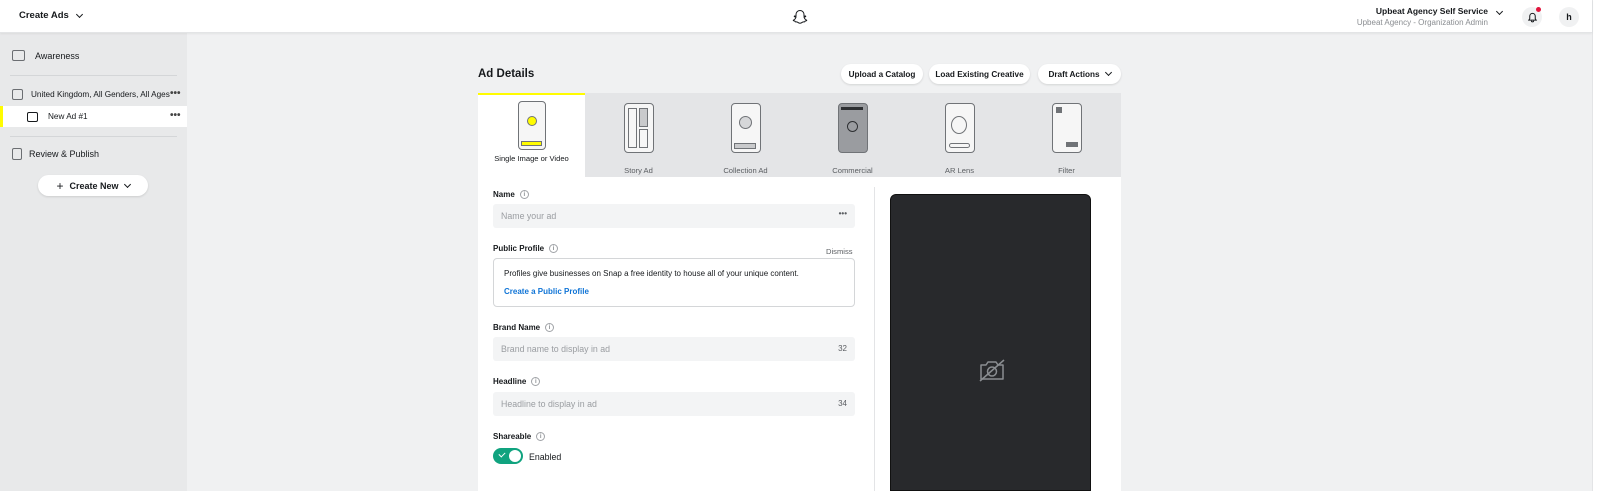 This screenshot has height=491, width=1600. Describe the element at coordinates (68, 116) in the screenshot. I see `sidebar-item-label: New Ad #1` at that location.